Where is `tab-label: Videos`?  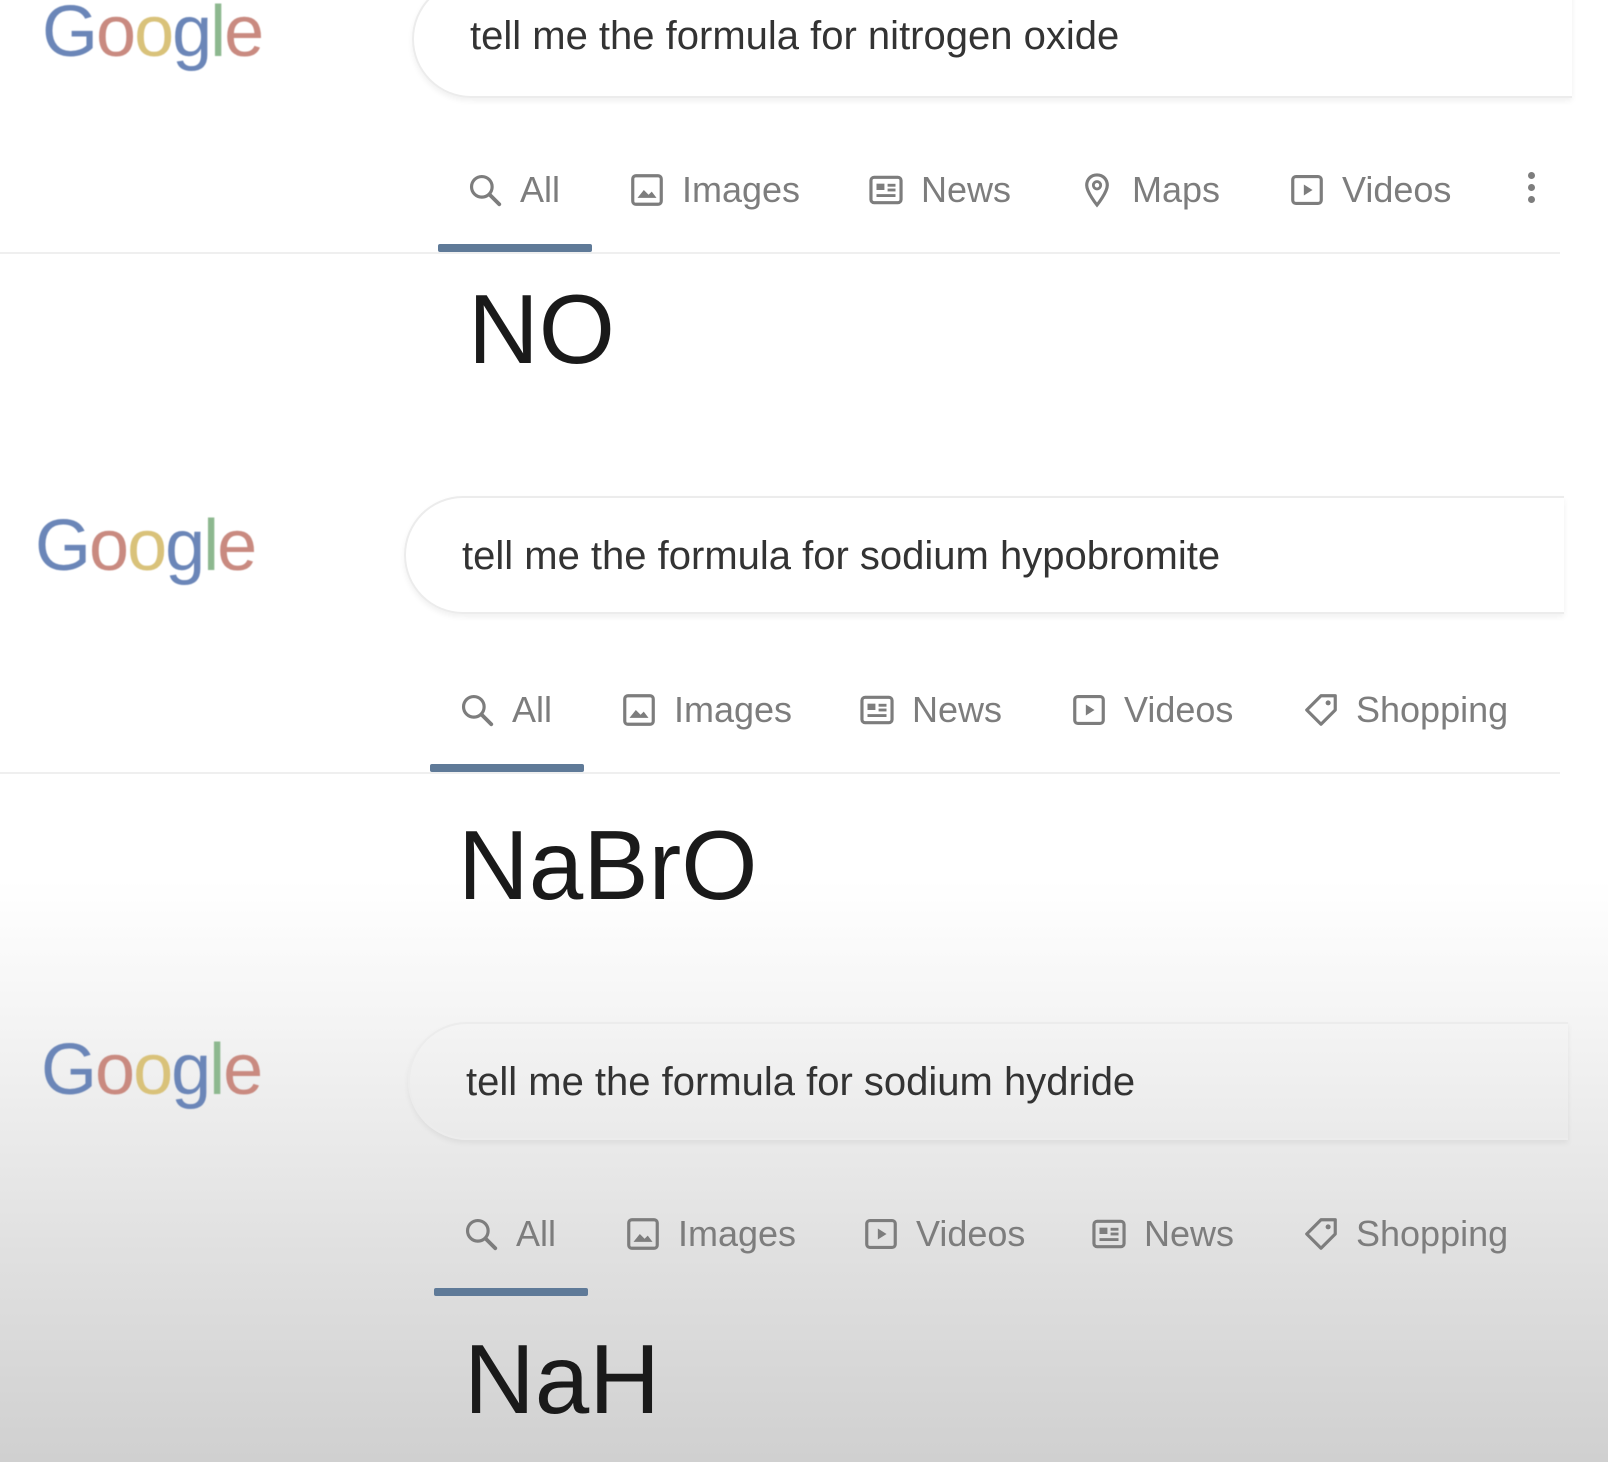 tab-label: Videos is located at coordinates (971, 1233).